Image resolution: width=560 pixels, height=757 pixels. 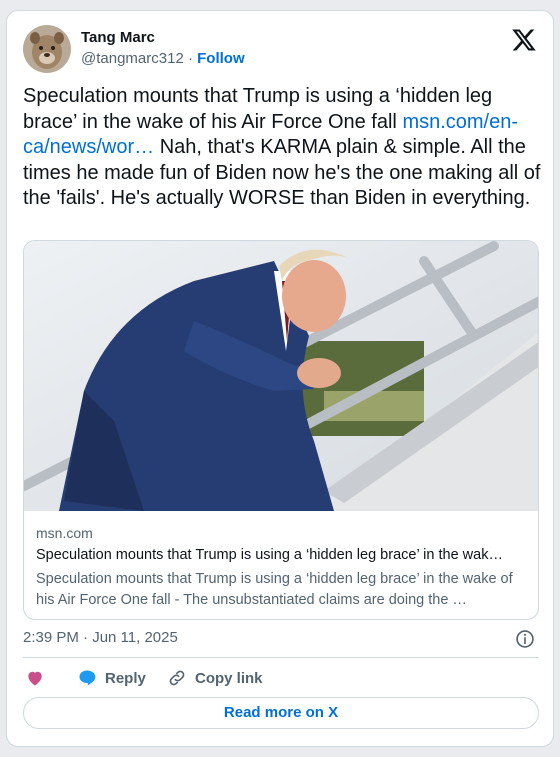 What do you see at coordinates (100, 637) in the screenshot?
I see `tweet-timestamp: 2:39 PM · Jun 11, 2025` at bounding box center [100, 637].